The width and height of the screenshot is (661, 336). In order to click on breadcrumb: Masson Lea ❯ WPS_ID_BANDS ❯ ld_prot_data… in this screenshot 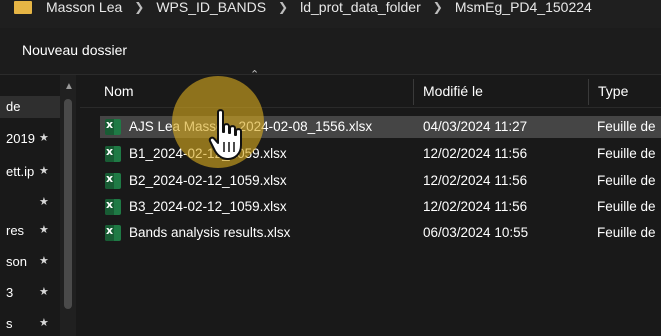, I will do `click(298, 10)`.